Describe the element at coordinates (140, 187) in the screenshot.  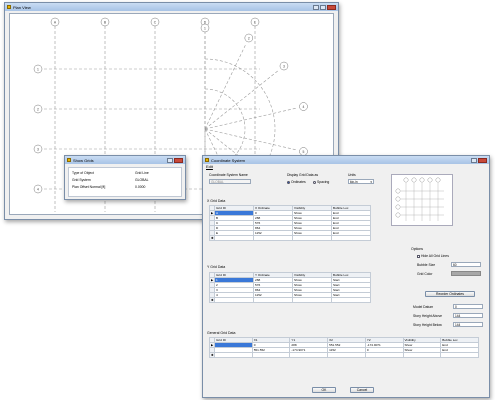
I see `plan-offset-value: 0.0000` at that location.